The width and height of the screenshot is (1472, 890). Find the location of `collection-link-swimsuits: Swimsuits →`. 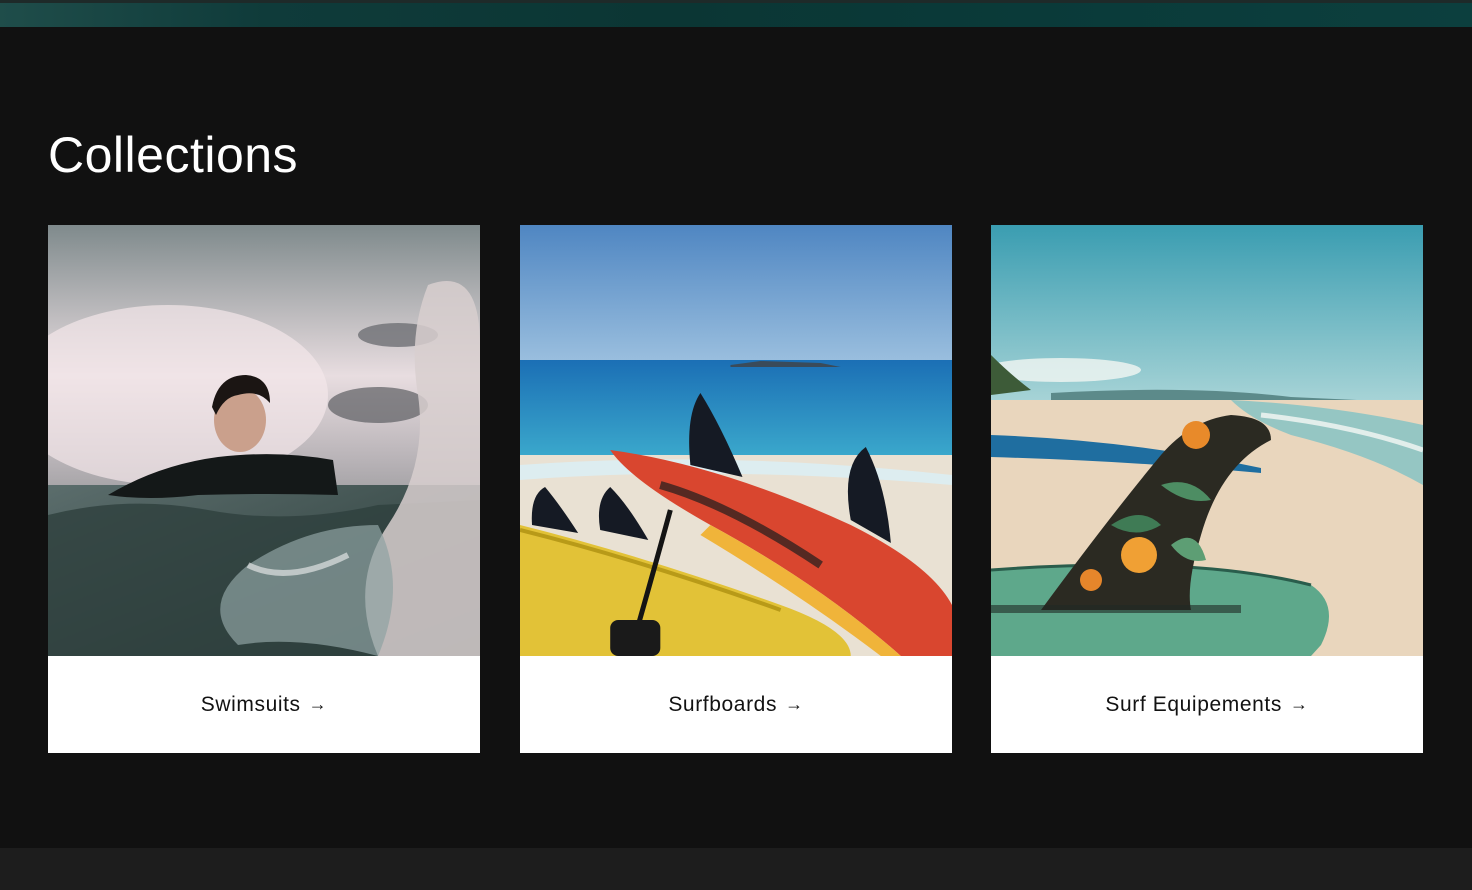

collection-link-swimsuits: Swimsuits → is located at coordinates (264, 704).